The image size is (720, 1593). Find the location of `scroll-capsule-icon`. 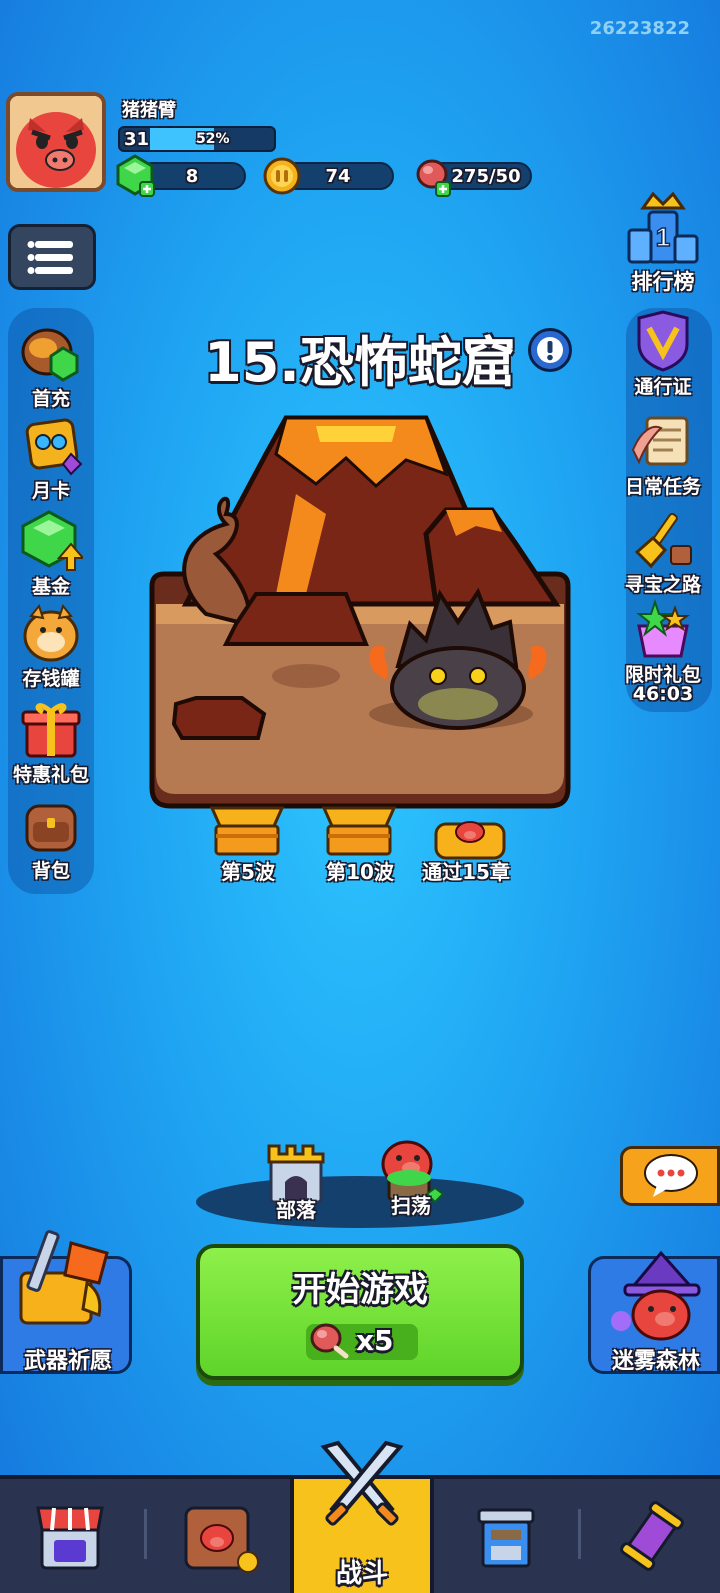

scroll-capsule-icon is located at coordinates (652, 1536).